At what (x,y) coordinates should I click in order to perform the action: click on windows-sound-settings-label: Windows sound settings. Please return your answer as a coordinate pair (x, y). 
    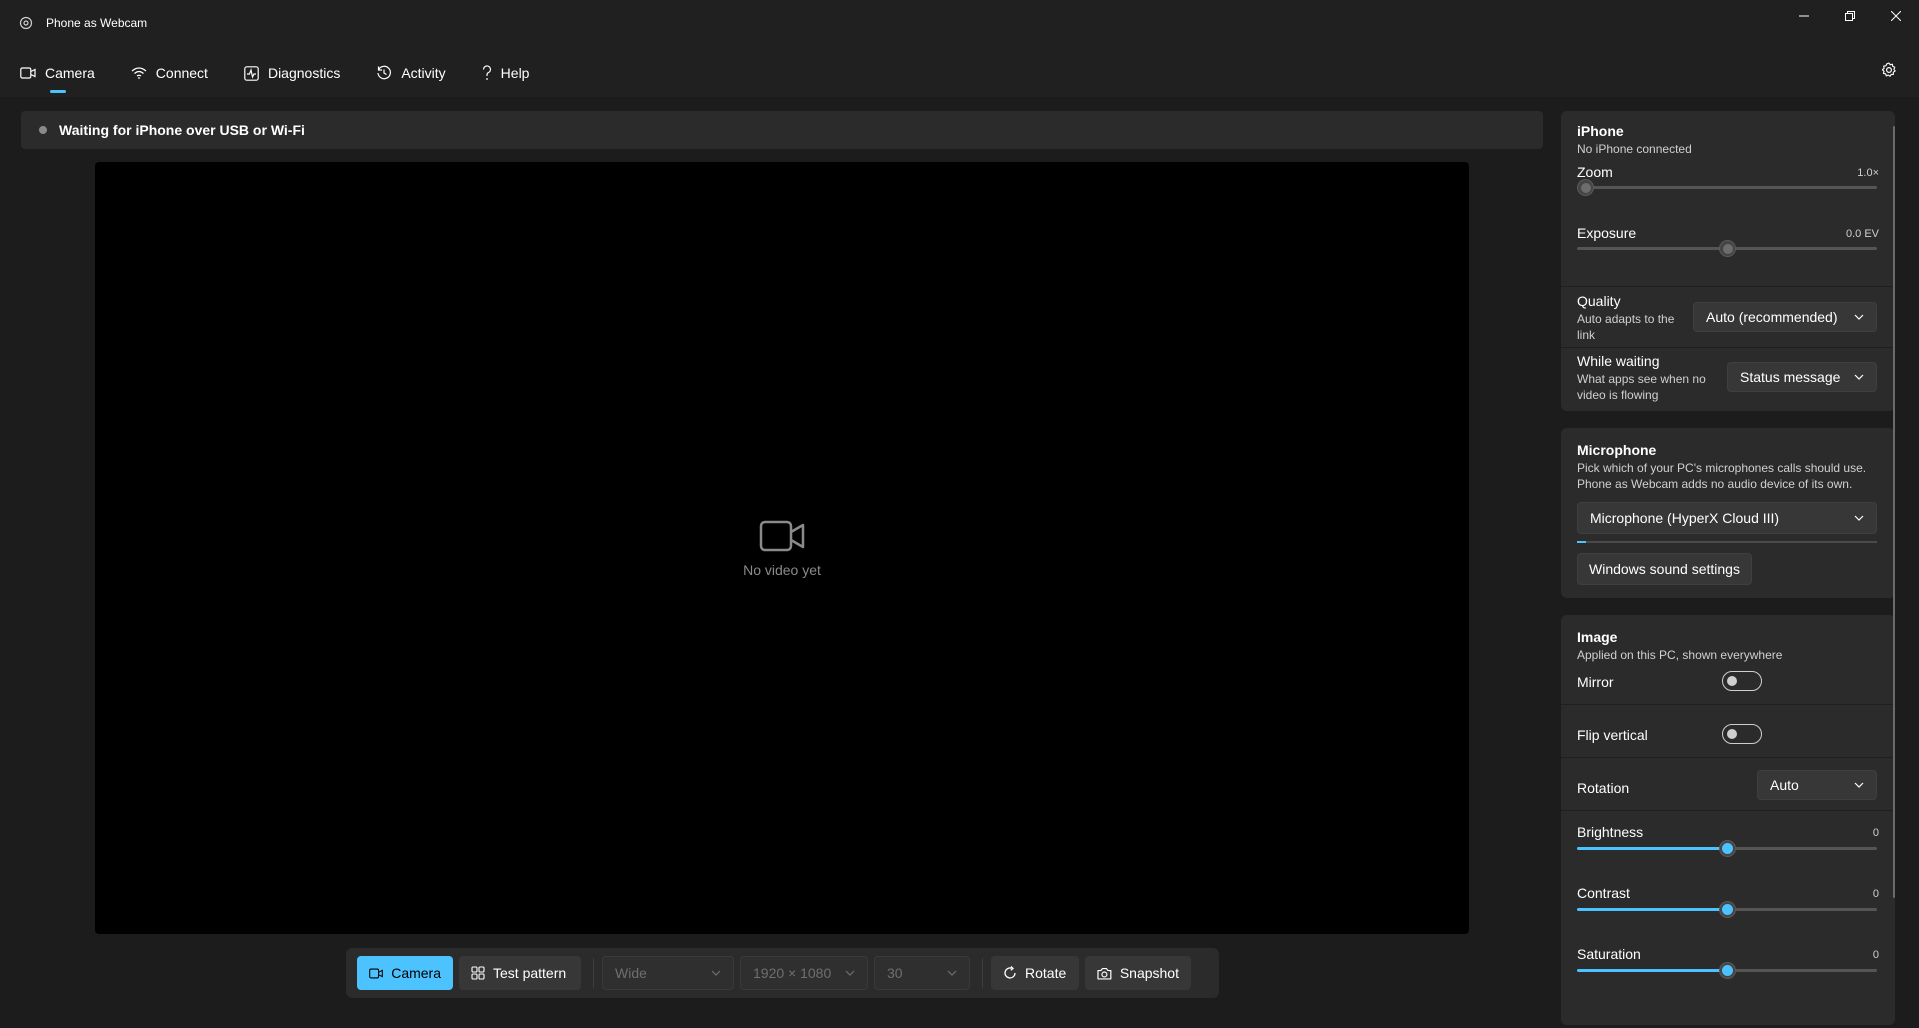
    Looking at the image, I should click on (1664, 569).